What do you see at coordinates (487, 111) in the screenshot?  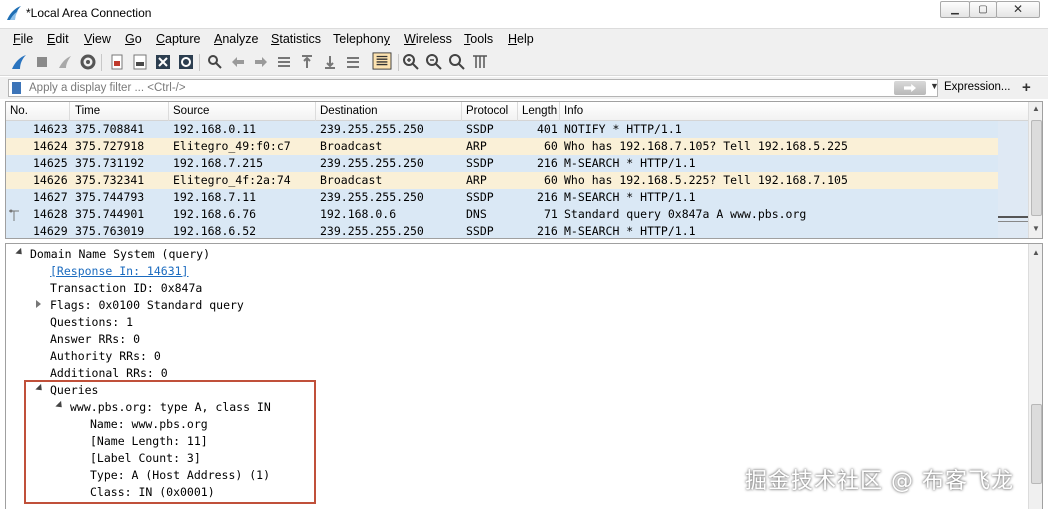 I see `column-header-protocol: Protocol` at bounding box center [487, 111].